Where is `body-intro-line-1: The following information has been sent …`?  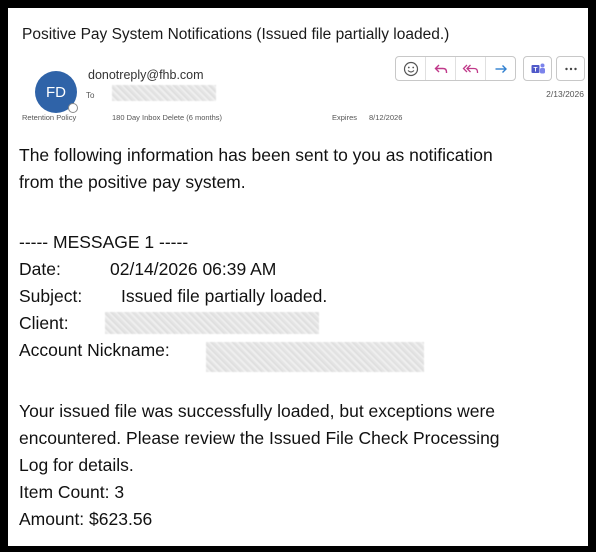 body-intro-line-1: The following information has been sent … is located at coordinates (256, 155).